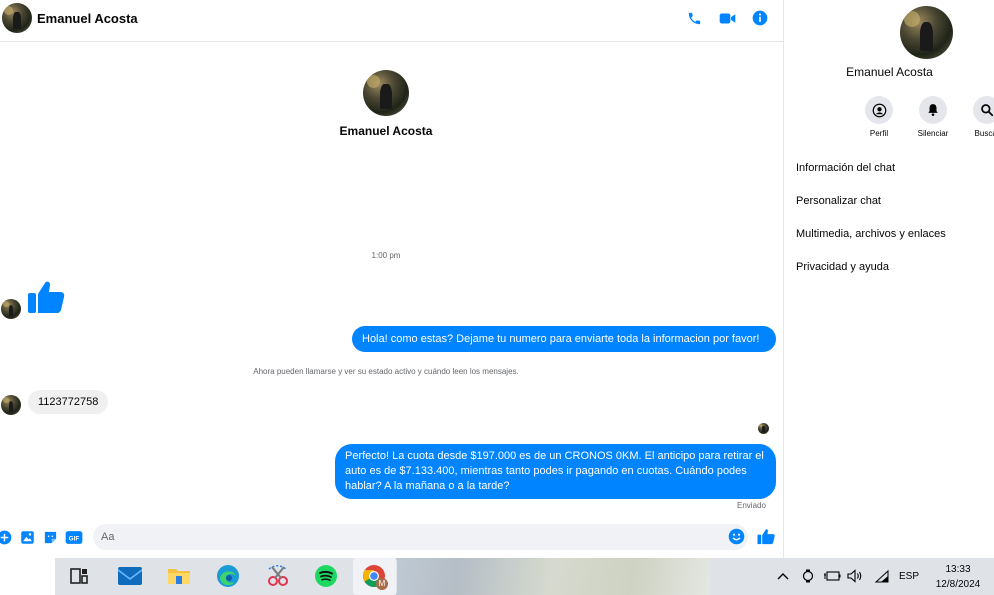 Image resolution: width=994 pixels, height=595 pixels. I want to click on menu-item-chat-info: Información del chat, so click(871, 176).